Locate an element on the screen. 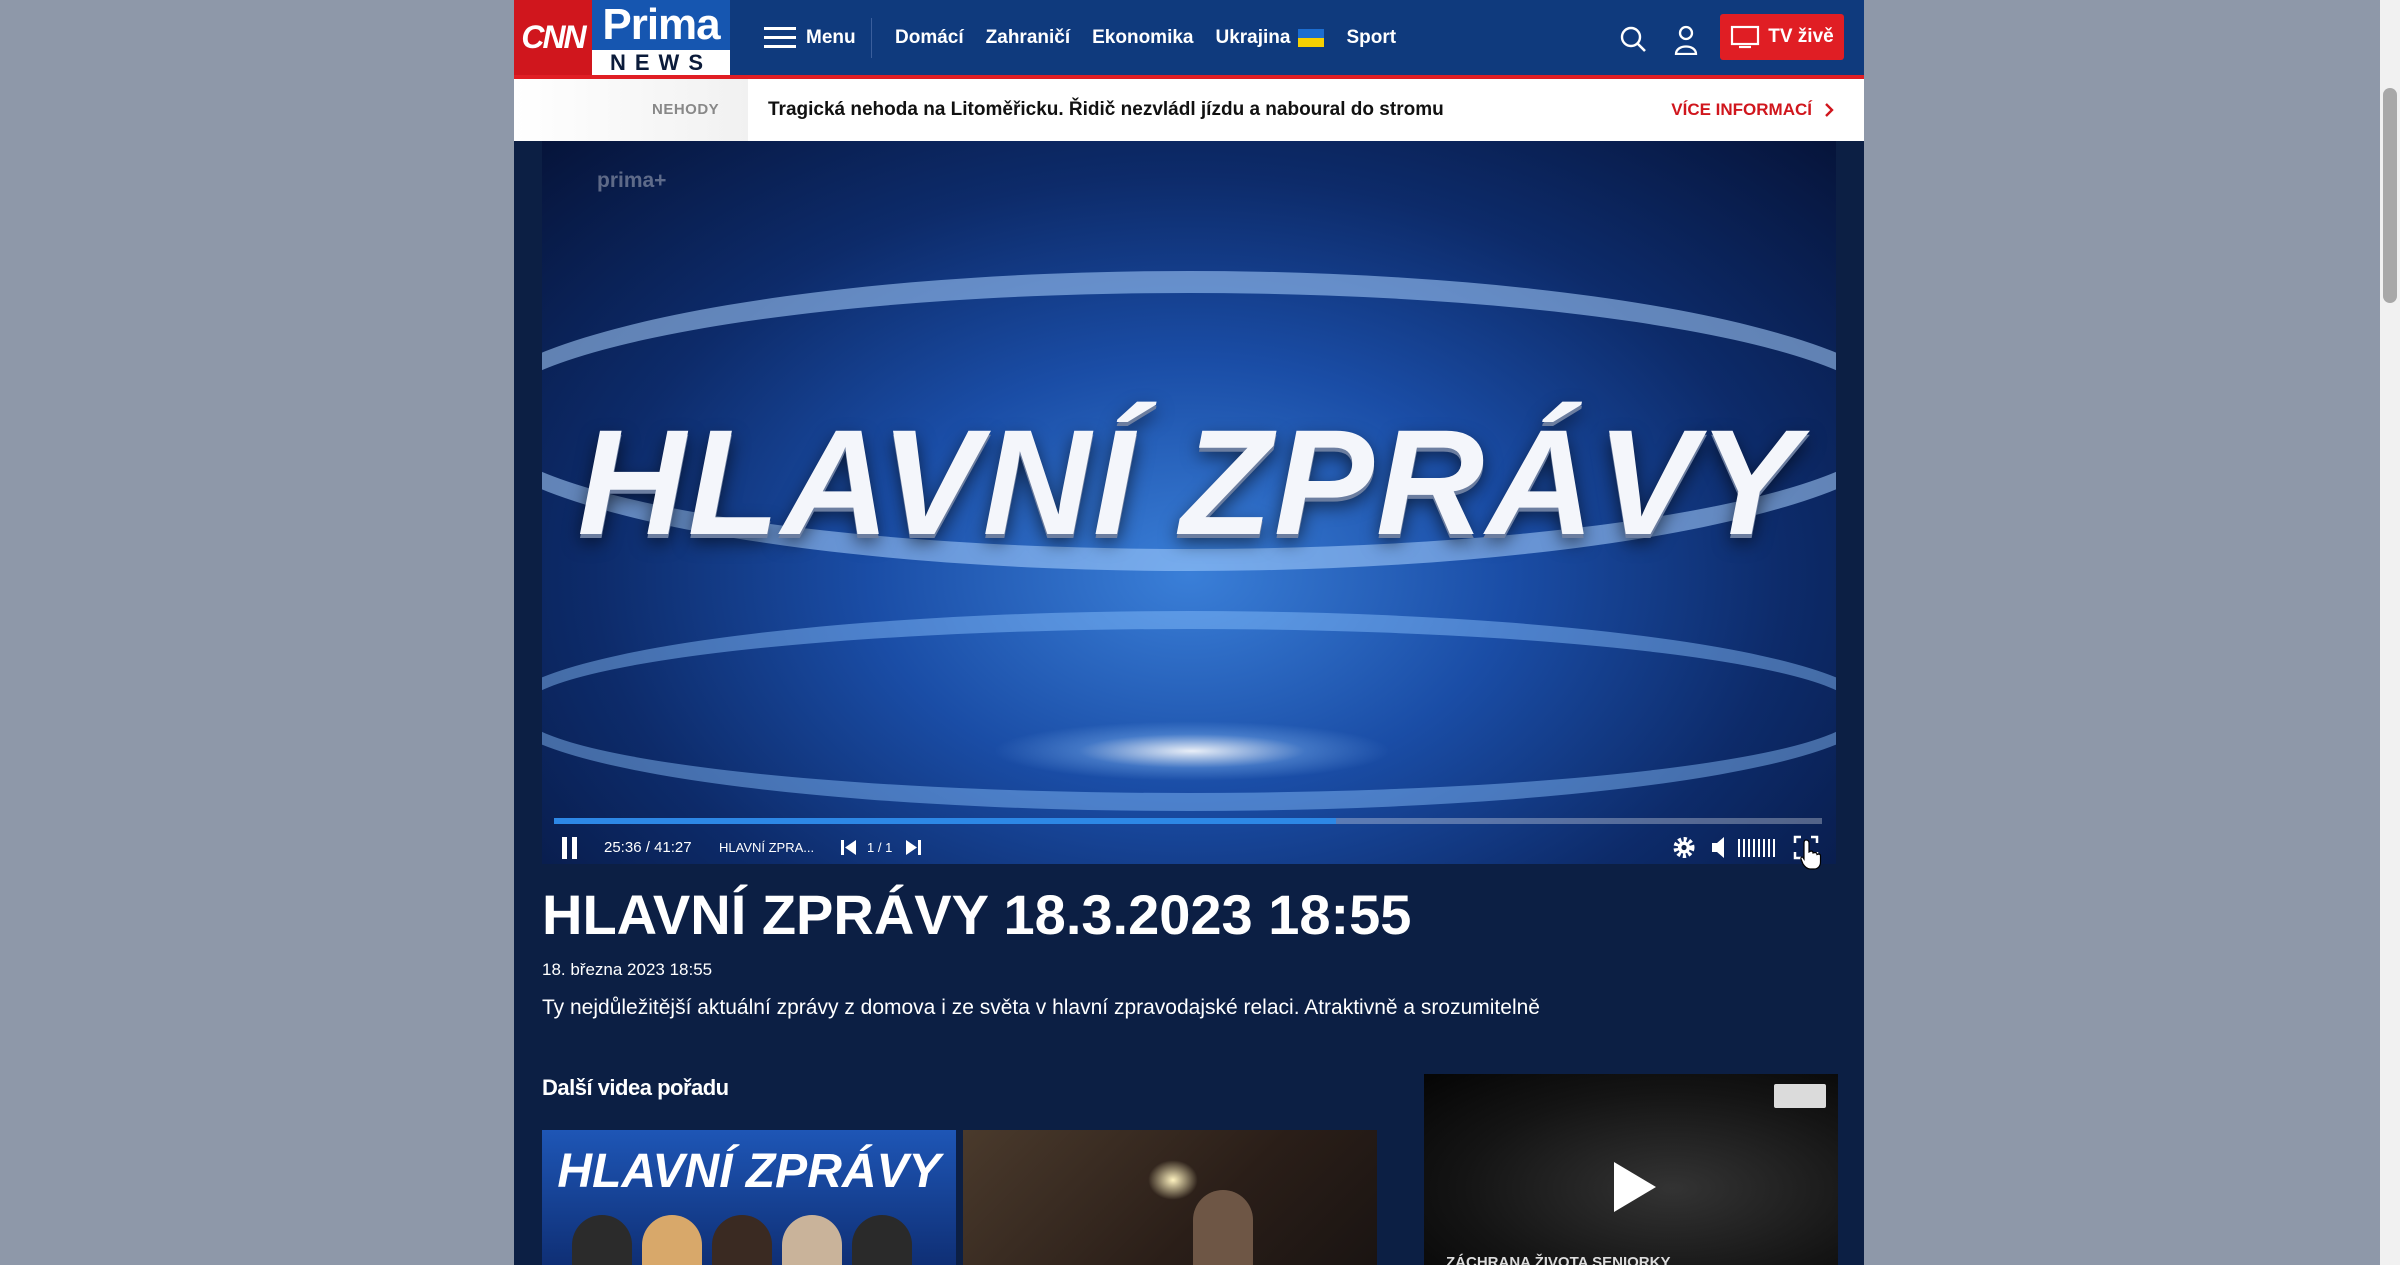 The width and height of the screenshot is (2400, 1265). nav-item-ukrajina-label: Ukrajina is located at coordinates (1253, 37).